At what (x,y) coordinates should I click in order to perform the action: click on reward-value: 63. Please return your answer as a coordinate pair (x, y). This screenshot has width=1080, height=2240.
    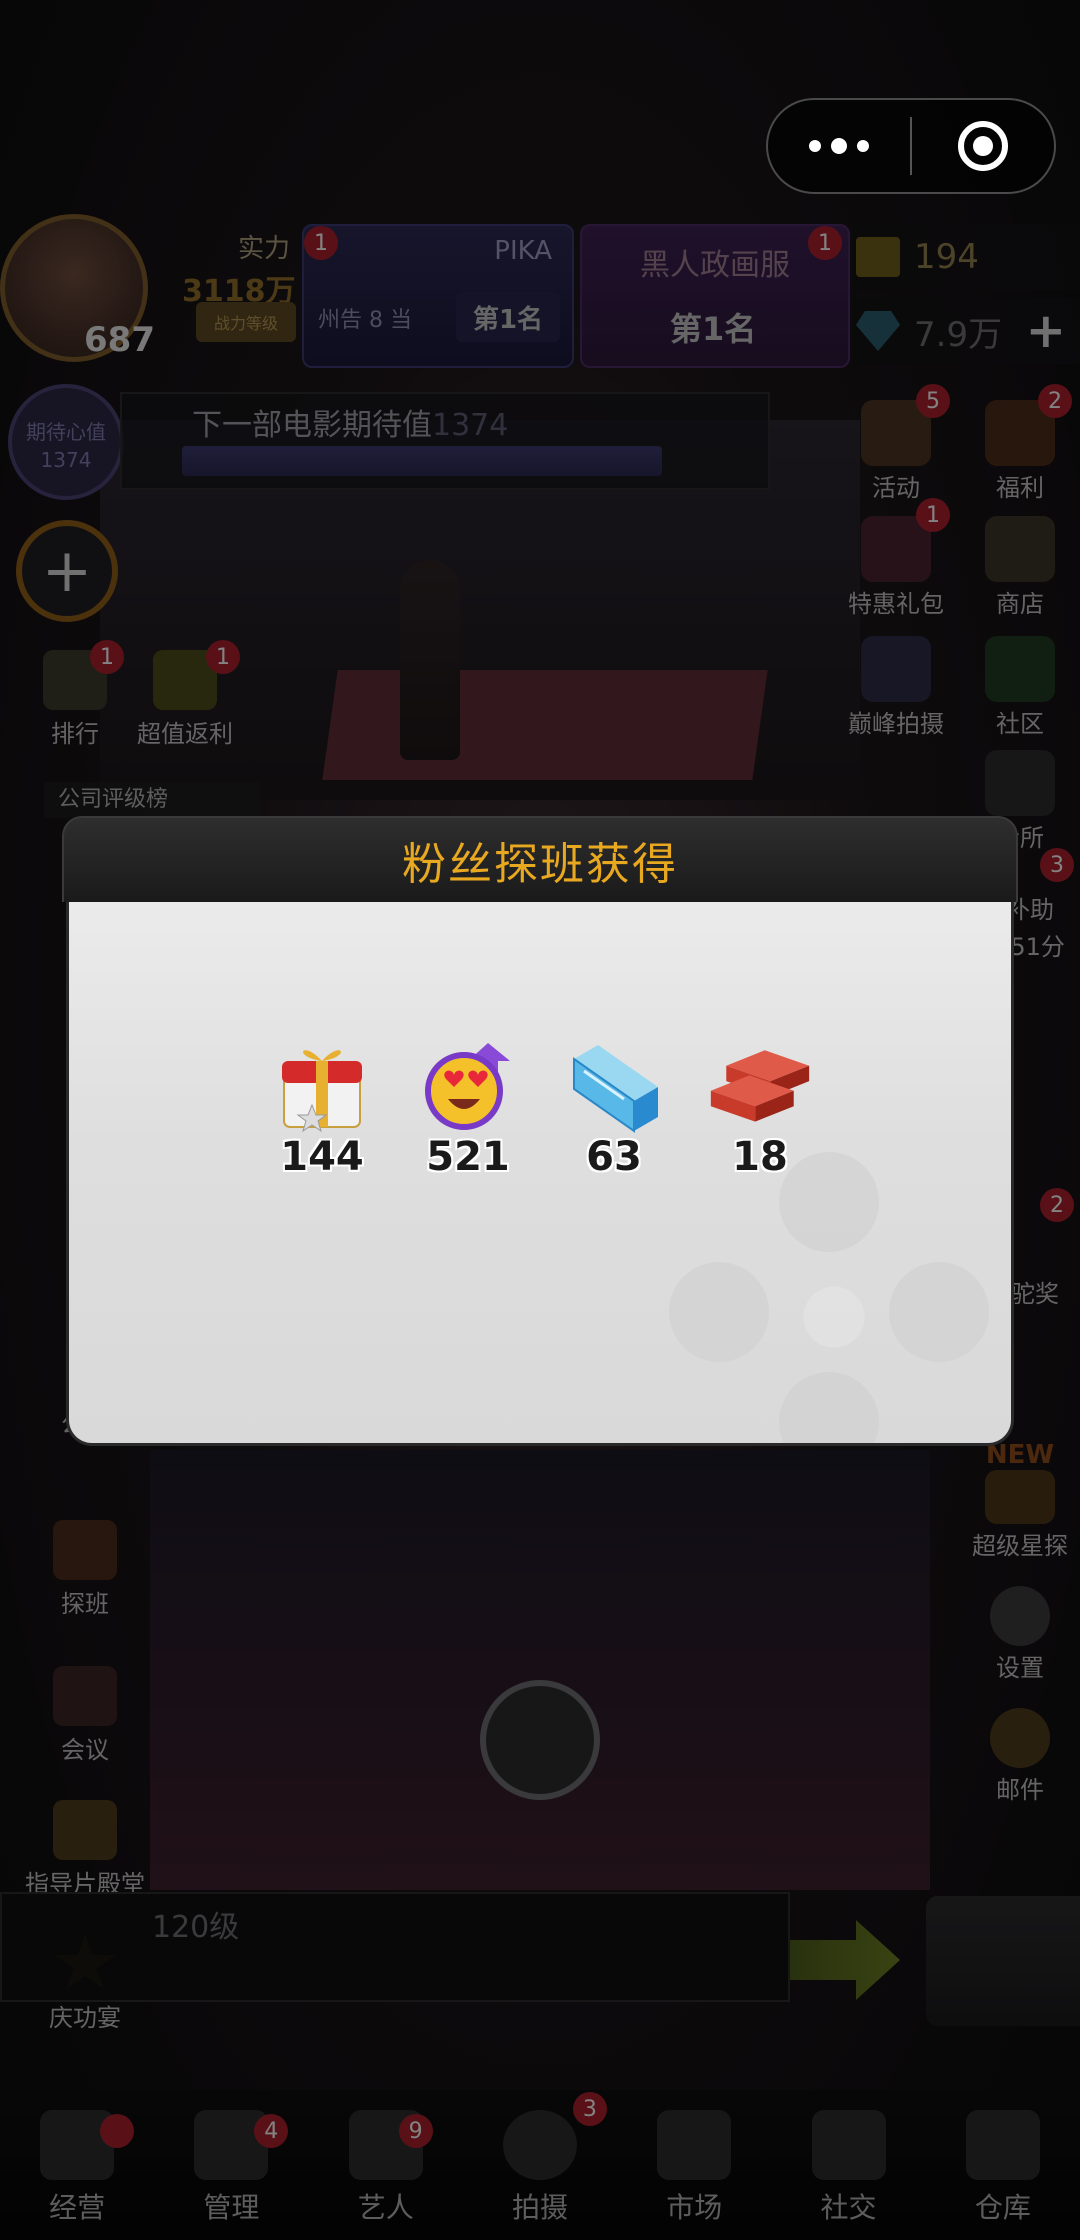
    Looking at the image, I should click on (614, 1157).